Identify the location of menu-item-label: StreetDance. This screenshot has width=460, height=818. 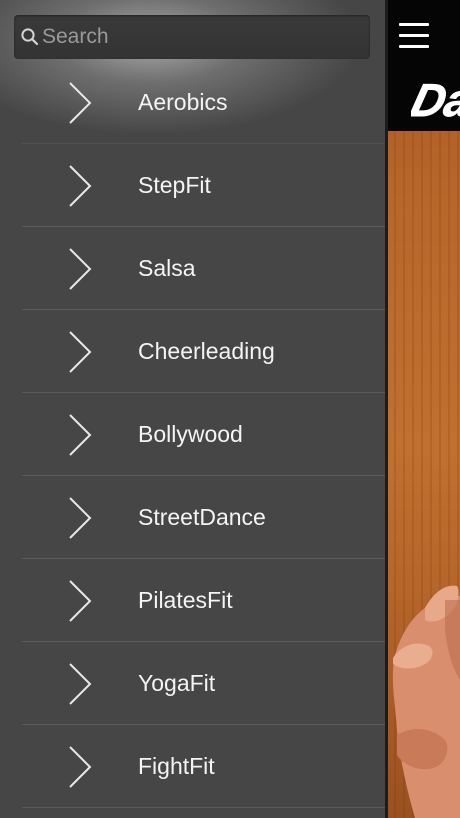
(202, 517).